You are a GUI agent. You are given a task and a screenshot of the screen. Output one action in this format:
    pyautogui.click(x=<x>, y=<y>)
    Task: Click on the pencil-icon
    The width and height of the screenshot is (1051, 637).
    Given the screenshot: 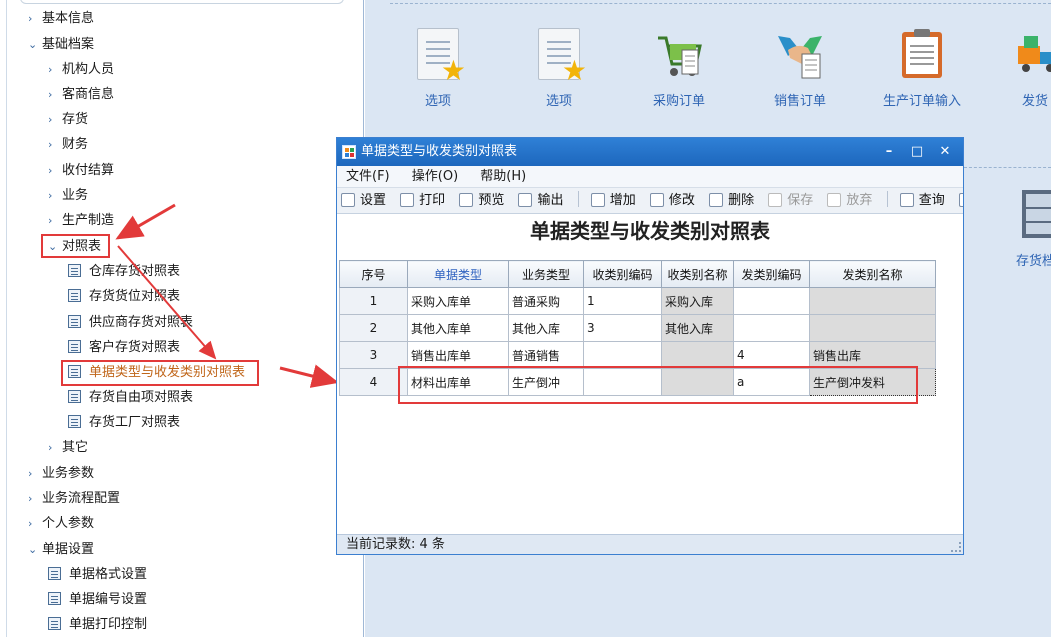 What is the action you would take?
    pyautogui.click(x=656, y=200)
    